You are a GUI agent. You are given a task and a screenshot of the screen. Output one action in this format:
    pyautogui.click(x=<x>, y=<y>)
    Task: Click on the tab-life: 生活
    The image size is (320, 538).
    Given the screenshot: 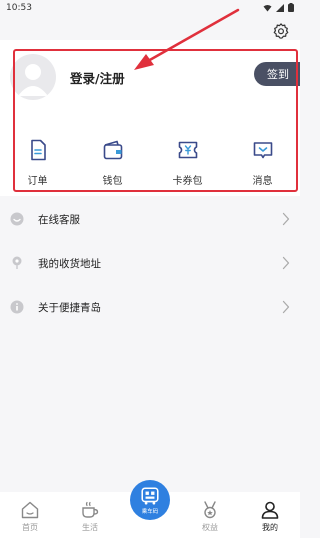 What is the action you would take?
    pyautogui.click(x=90, y=515)
    